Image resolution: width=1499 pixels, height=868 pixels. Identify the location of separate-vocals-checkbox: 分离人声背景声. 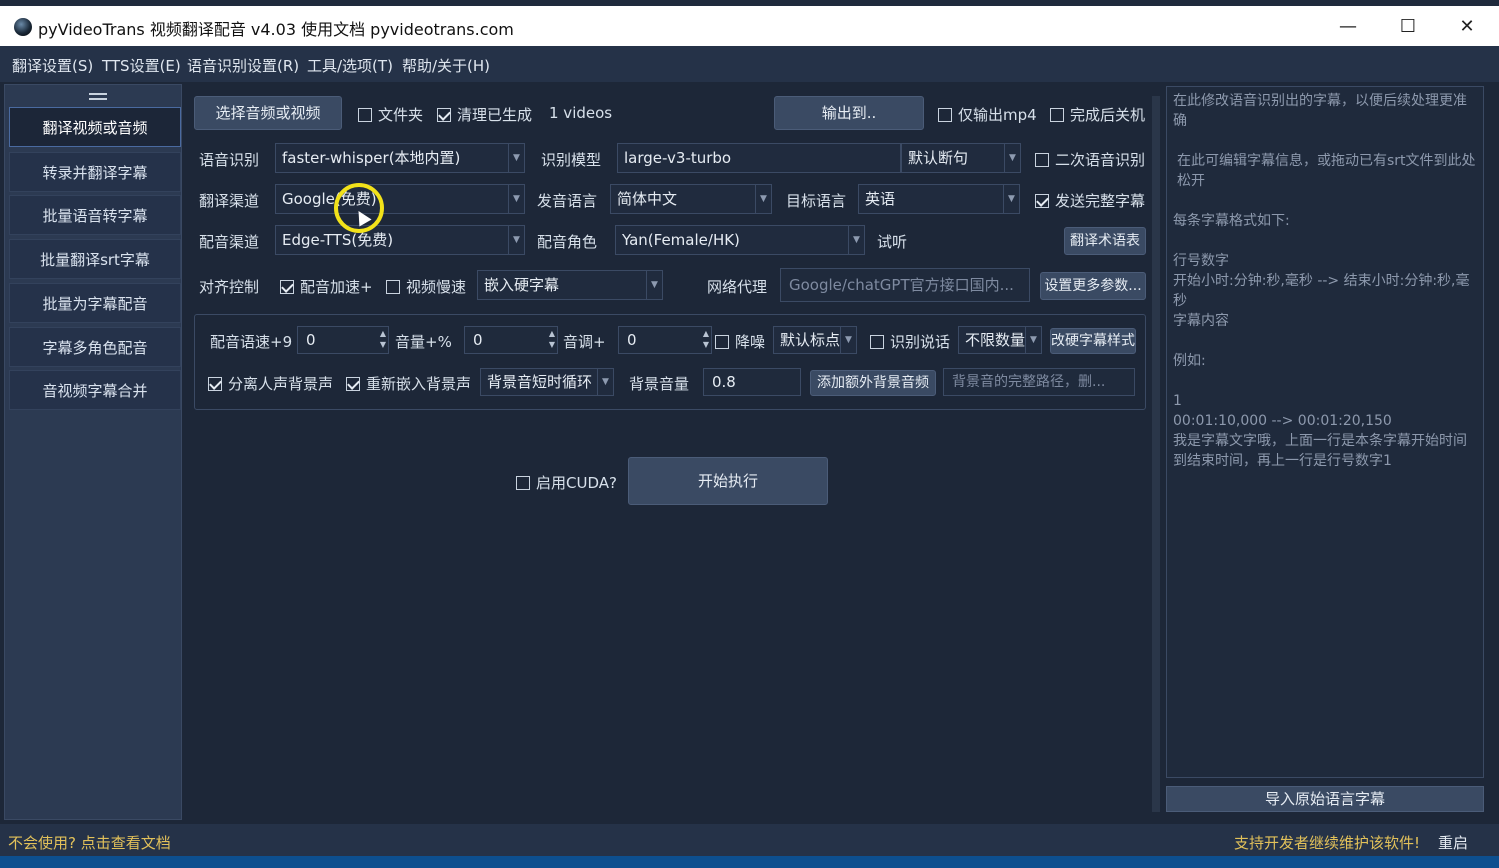
(270, 383).